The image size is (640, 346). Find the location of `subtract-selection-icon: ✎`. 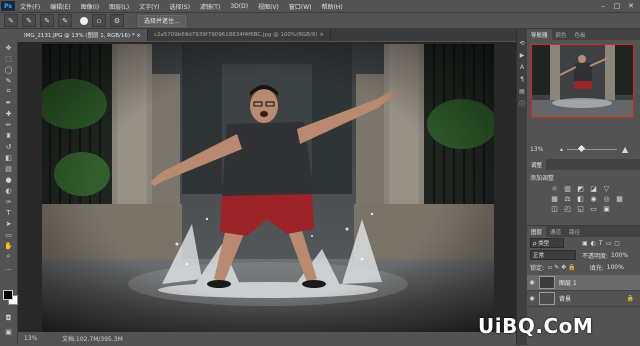

subtract-selection-icon: ✎ is located at coordinates (65, 20).